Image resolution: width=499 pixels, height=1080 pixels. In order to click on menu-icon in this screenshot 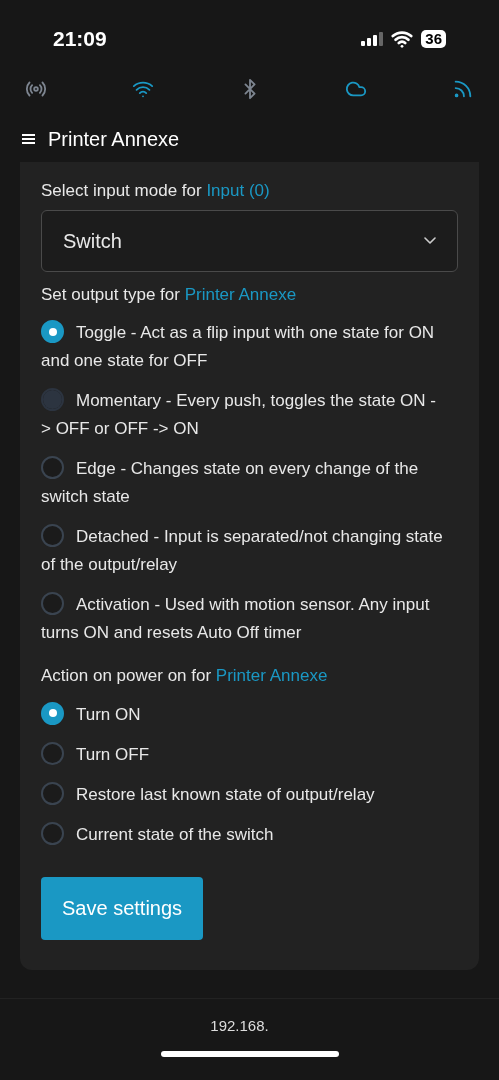, I will do `click(28, 139)`.